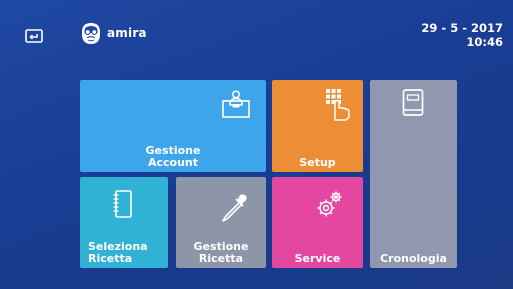 Image resolution: width=513 pixels, height=289 pixels. I want to click on tile-seleziona-ricetta-label: Seleziona Ricetta, so click(128, 253).